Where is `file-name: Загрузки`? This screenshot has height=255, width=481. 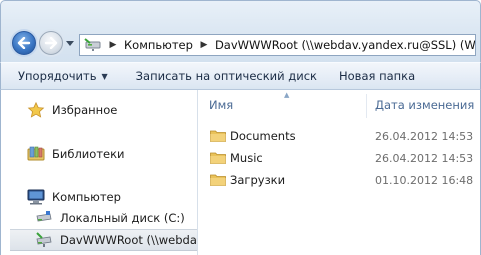 file-name: Загрузки is located at coordinates (258, 180).